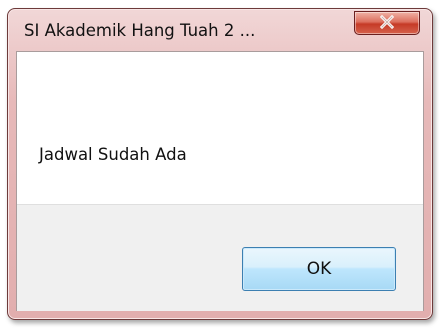 The width and height of the screenshot is (444, 329). I want to click on close-button, so click(387, 23).